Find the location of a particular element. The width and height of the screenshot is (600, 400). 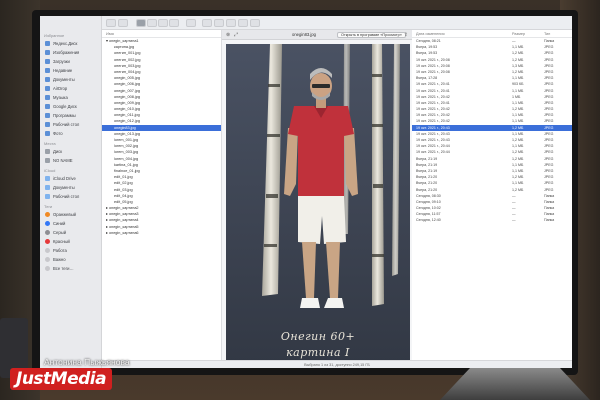

details-size-cell: — is located at coordinates (514, 220).